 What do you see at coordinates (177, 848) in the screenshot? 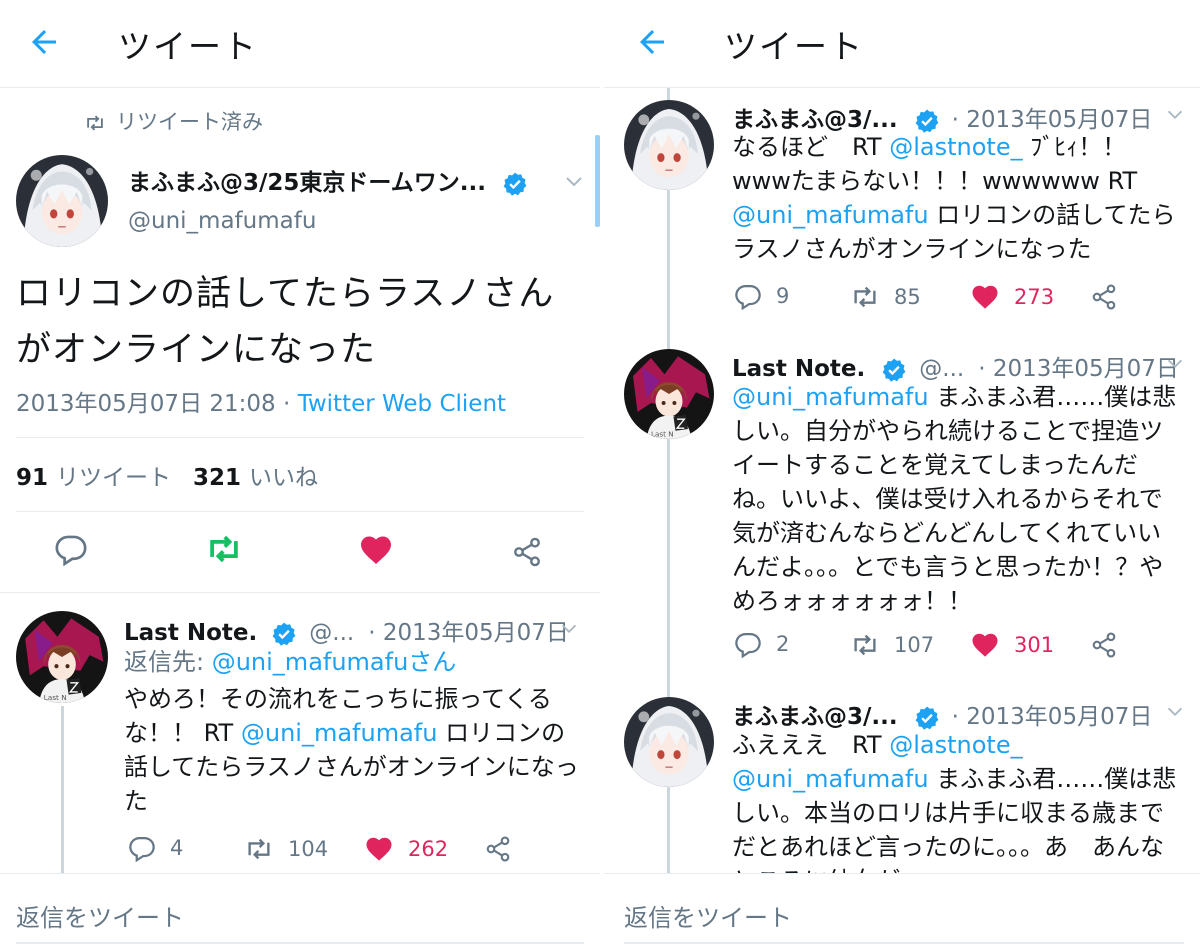
I see `reply-count-value: 4` at bounding box center [177, 848].